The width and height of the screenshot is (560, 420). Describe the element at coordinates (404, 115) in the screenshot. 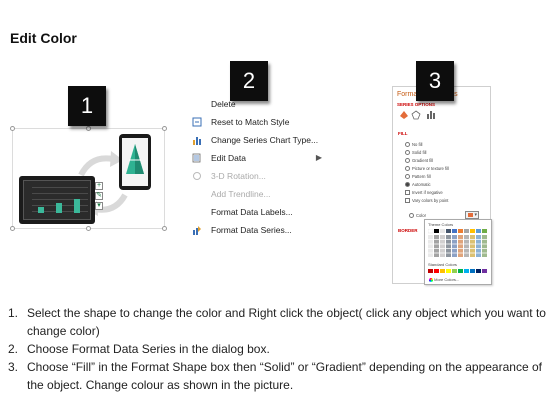

I see `fill-line-tab-icon` at that location.